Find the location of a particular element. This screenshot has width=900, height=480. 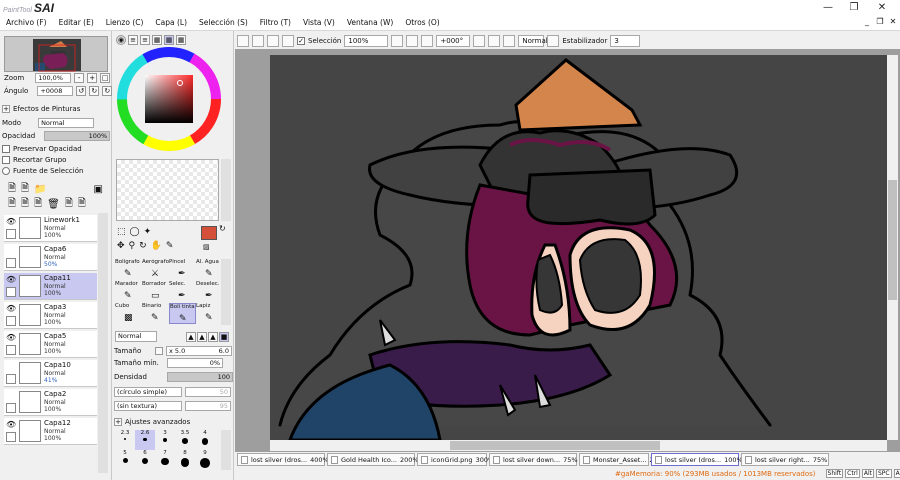

rgb-slider-tab-icon: ≡ is located at coordinates (133, 40).